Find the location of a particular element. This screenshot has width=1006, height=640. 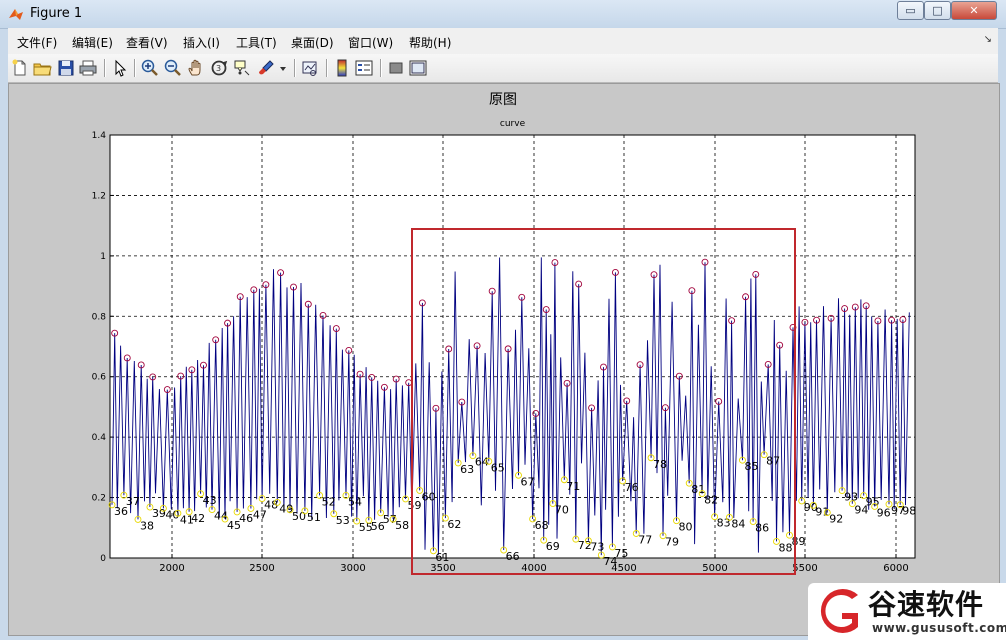

valley-label: 59 is located at coordinates (415, 505).